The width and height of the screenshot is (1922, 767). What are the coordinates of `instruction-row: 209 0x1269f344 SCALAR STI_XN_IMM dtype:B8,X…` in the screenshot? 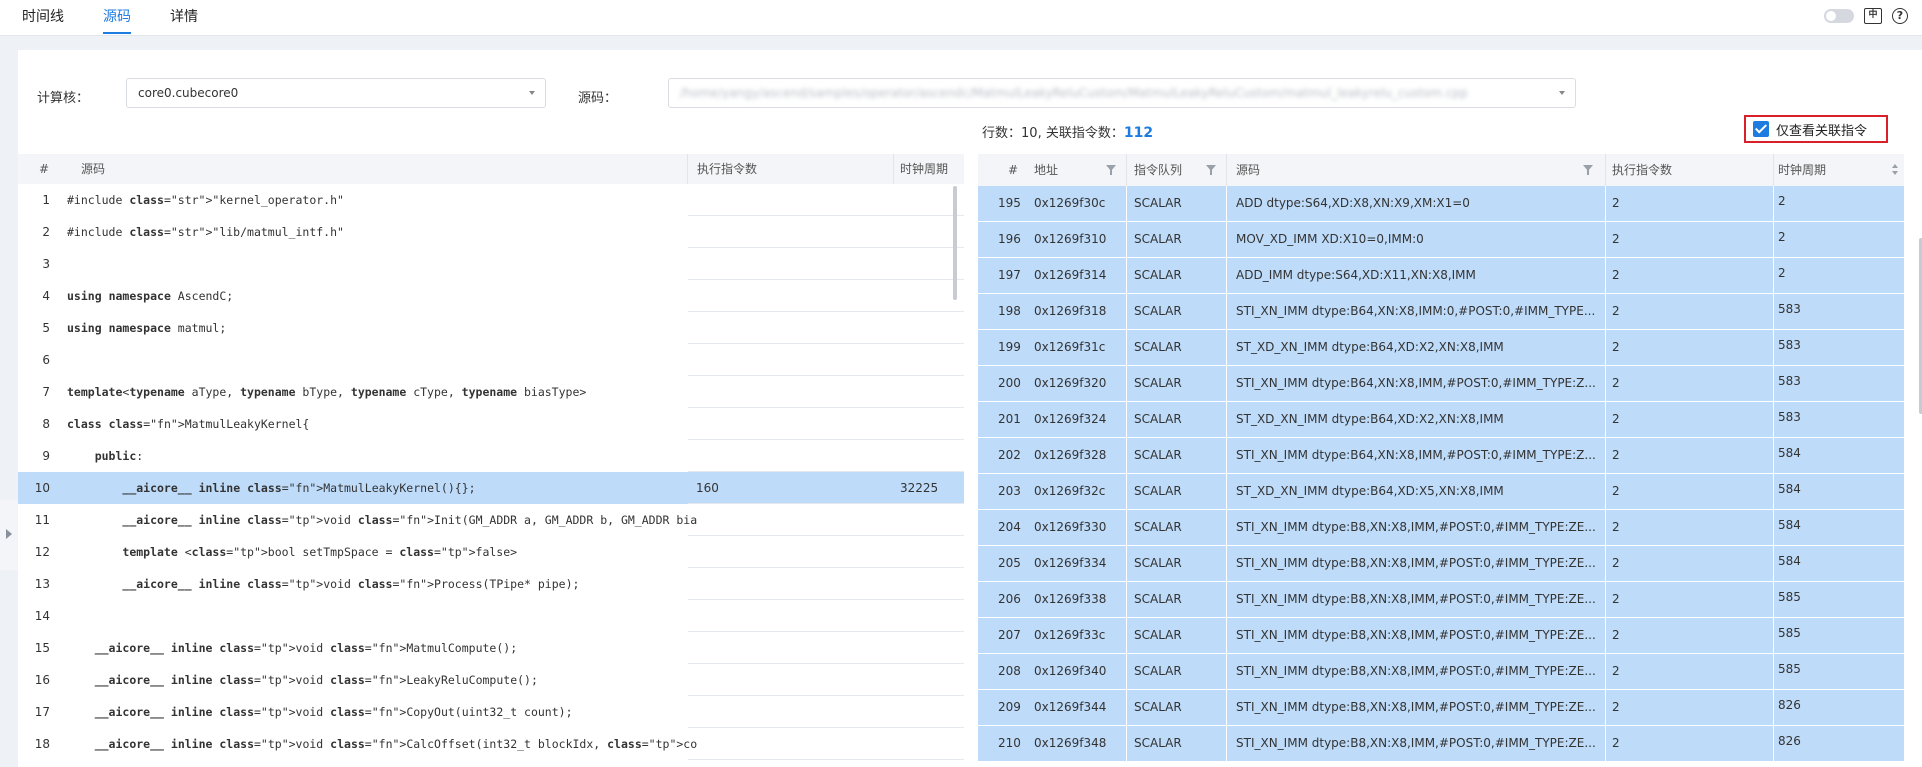 It's located at (1441, 708).